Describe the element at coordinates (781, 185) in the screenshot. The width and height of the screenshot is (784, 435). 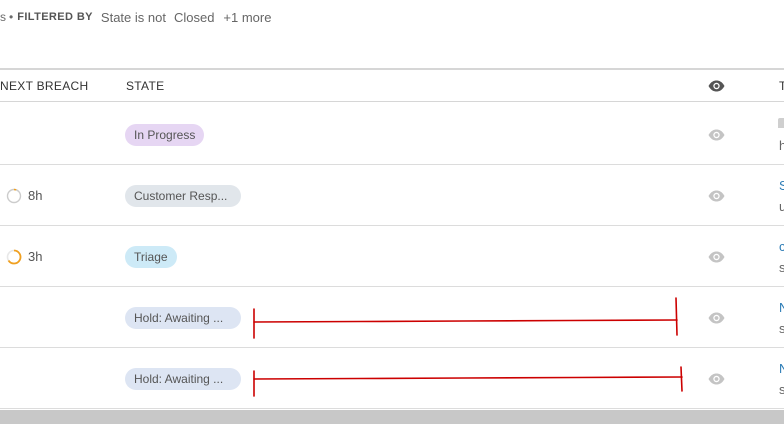
I see `ticket-link: S` at that location.